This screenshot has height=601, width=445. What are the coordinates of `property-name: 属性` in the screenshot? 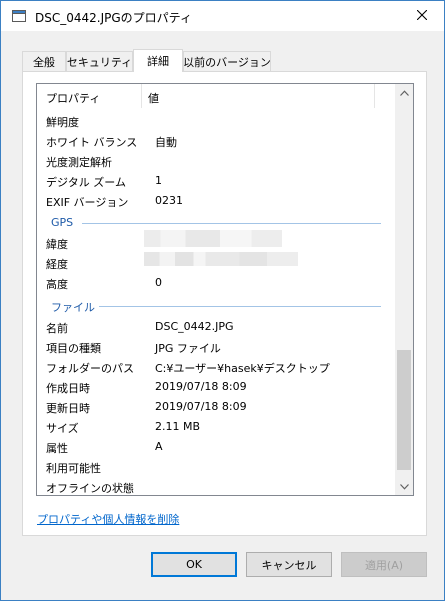 It's located at (57, 448).